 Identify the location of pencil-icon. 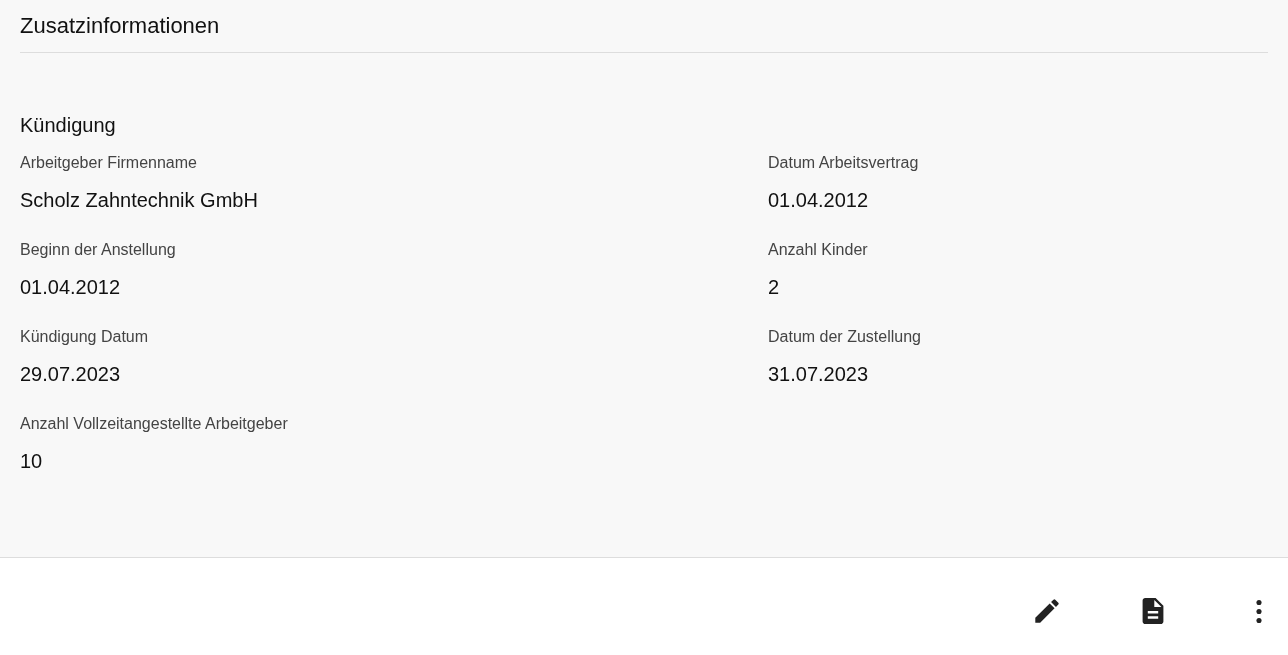
(1047, 611).